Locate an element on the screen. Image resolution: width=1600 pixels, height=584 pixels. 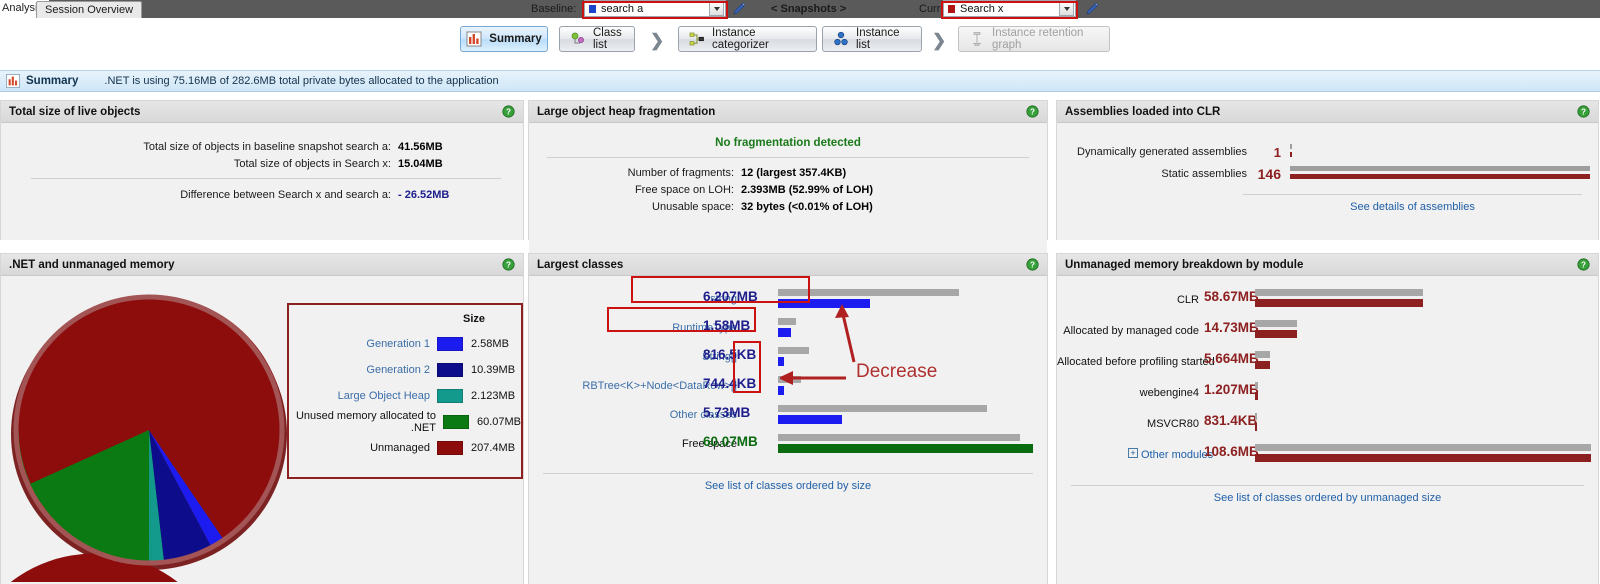
nav-button-instance-retention-graph: Instance retention graph is located at coordinates (1034, 39).